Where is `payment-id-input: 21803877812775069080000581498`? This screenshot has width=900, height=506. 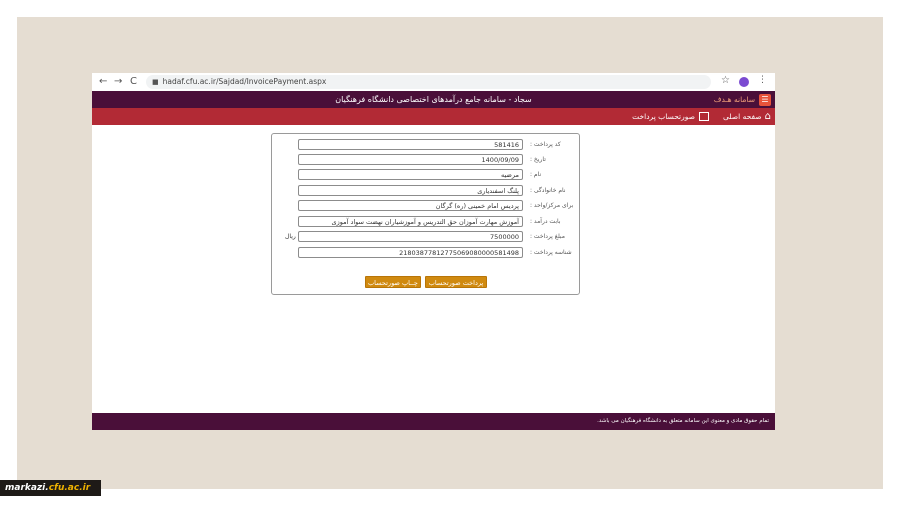
payment-id-input: 21803877812775069080000581498 is located at coordinates (410, 252).